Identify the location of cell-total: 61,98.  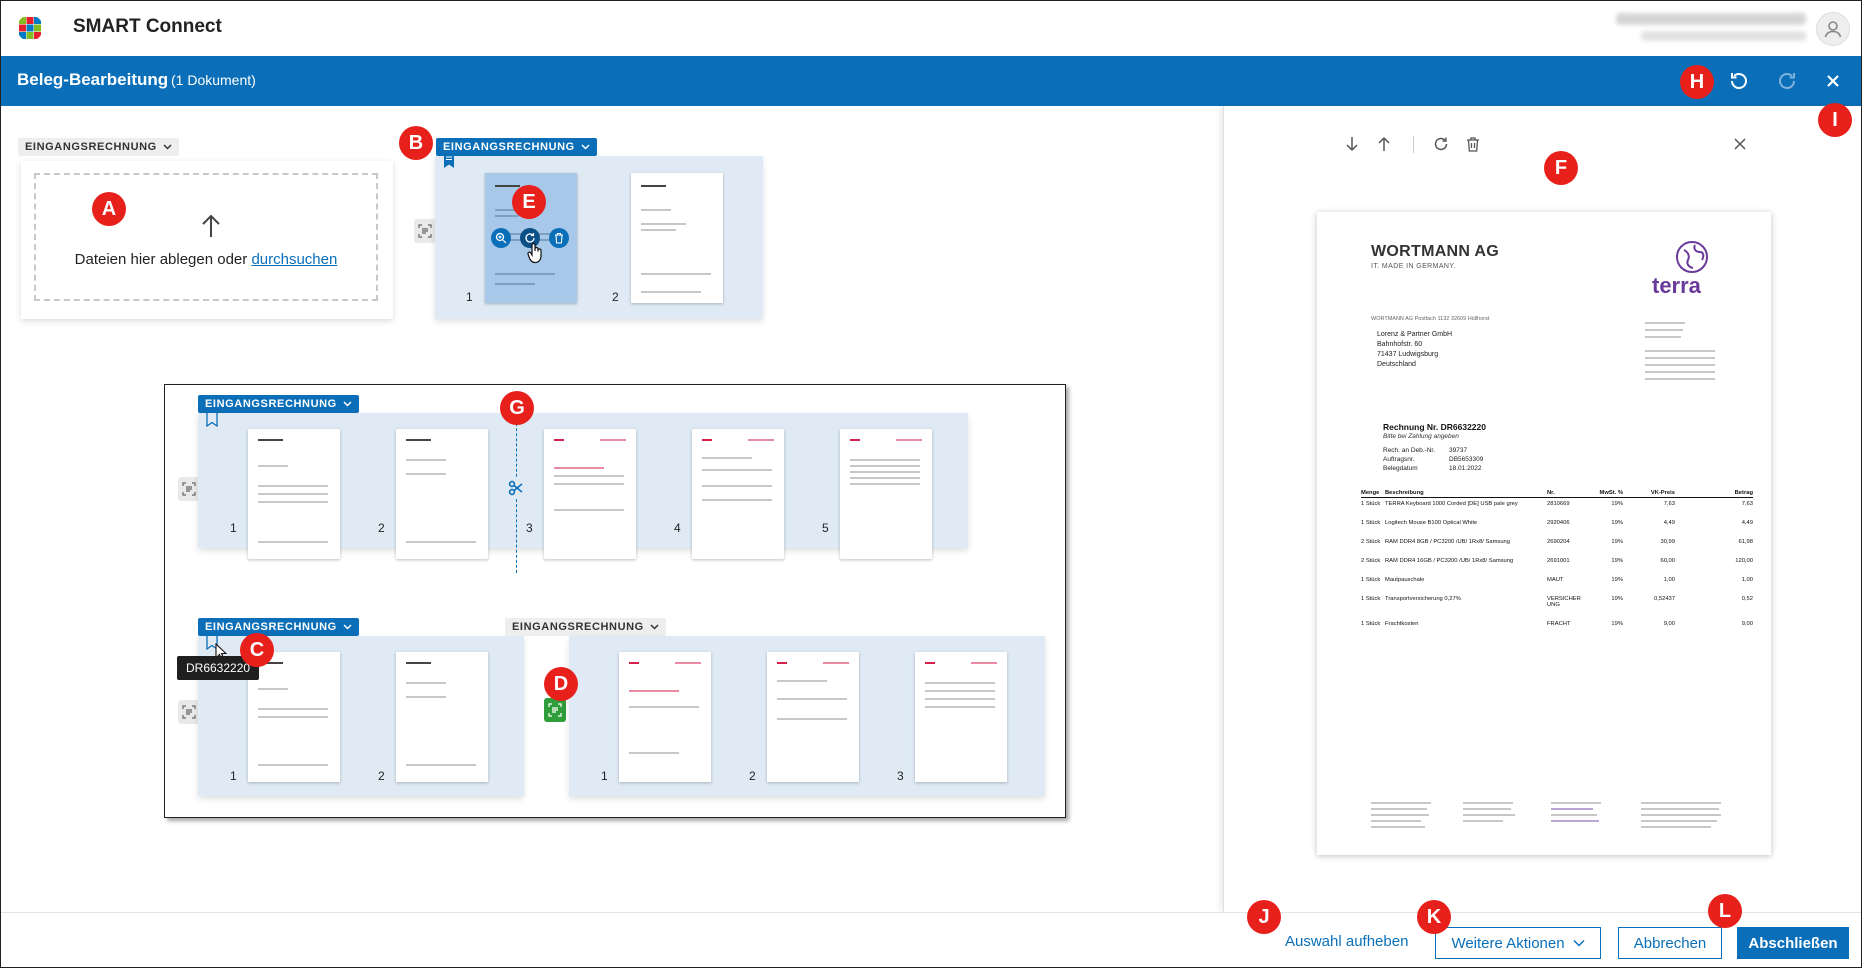
(1745, 542).